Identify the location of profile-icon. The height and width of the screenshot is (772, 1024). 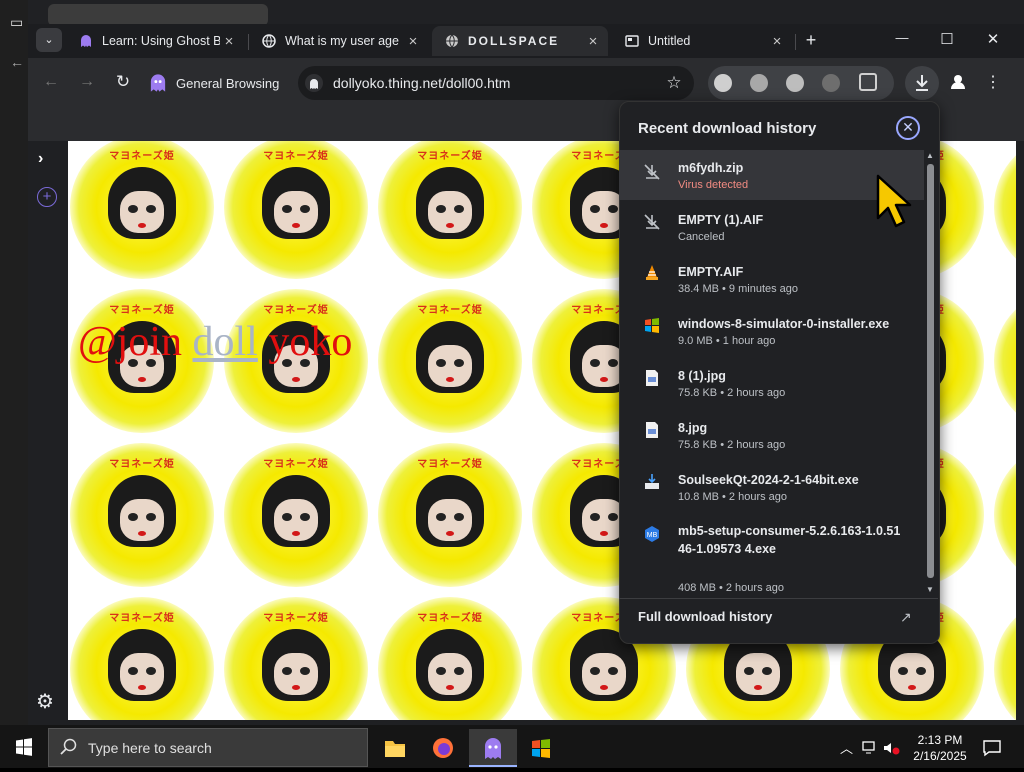
(958, 82).